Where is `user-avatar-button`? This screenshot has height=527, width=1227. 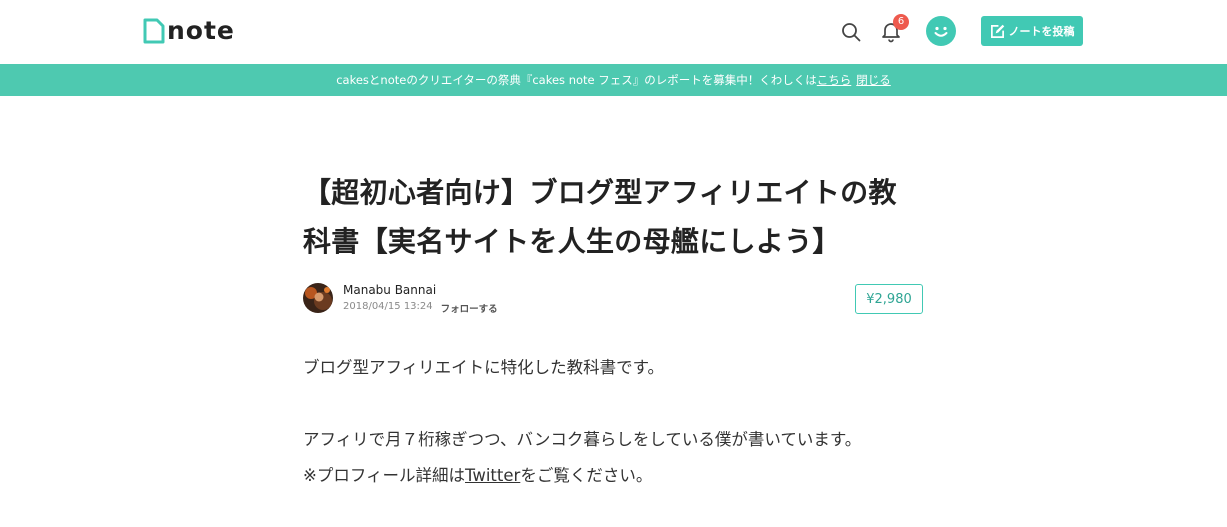 user-avatar-button is located at coordinates (941, 31).